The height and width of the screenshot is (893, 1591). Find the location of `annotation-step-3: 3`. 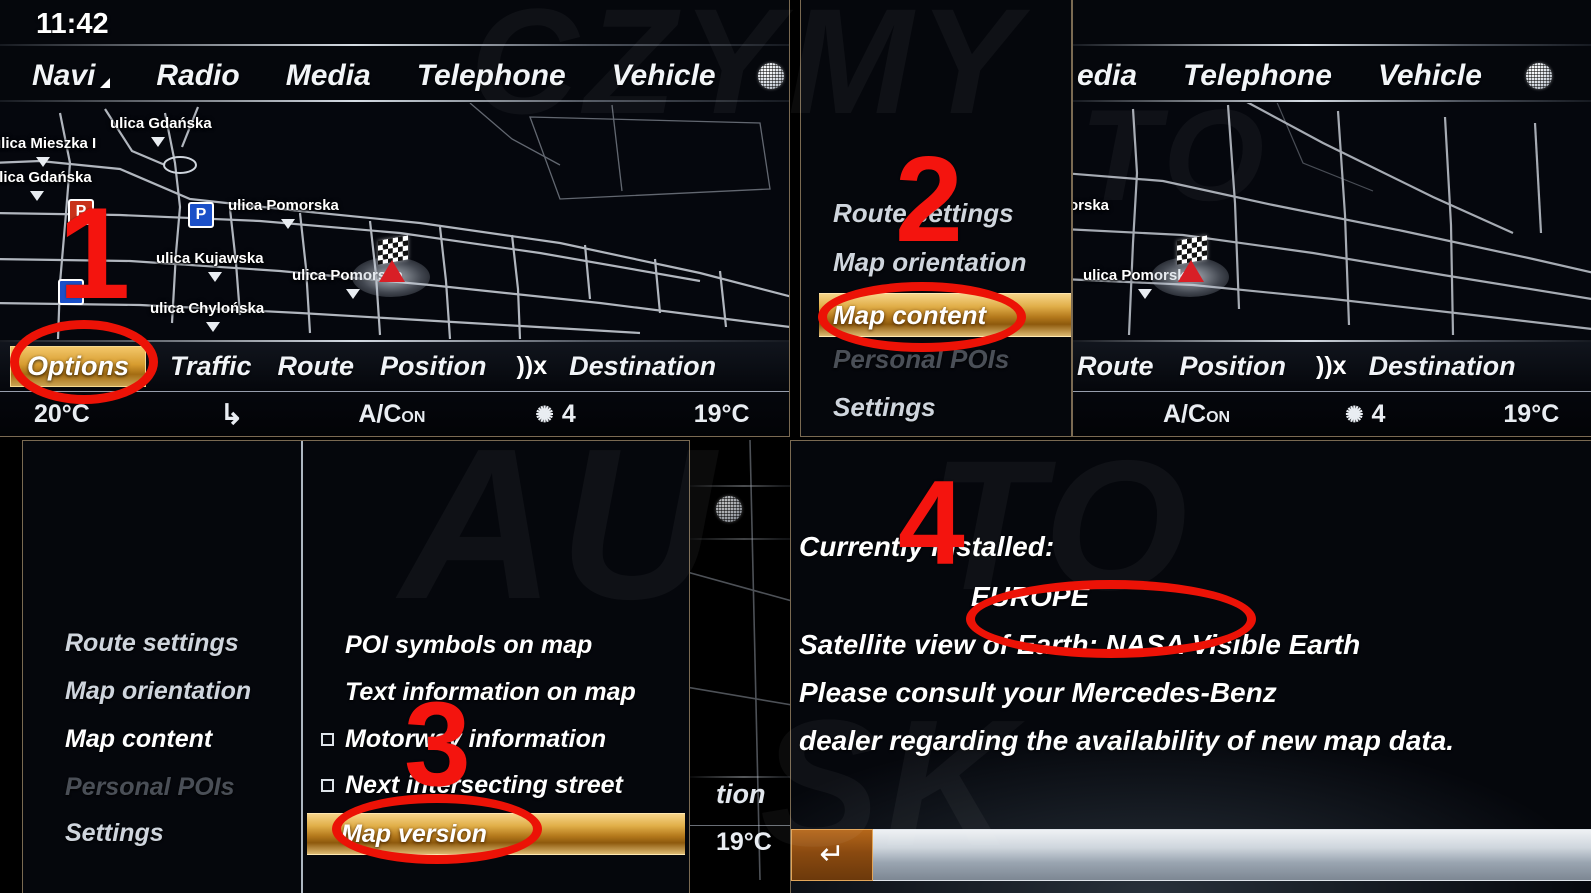

annotation-step-3: 3 is located at coordinates (437, 744).